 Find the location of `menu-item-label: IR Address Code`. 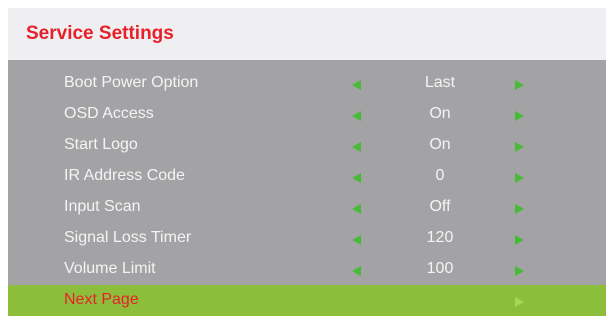

menu-item-label: IR Address Code is located at coordinates (124, 175).